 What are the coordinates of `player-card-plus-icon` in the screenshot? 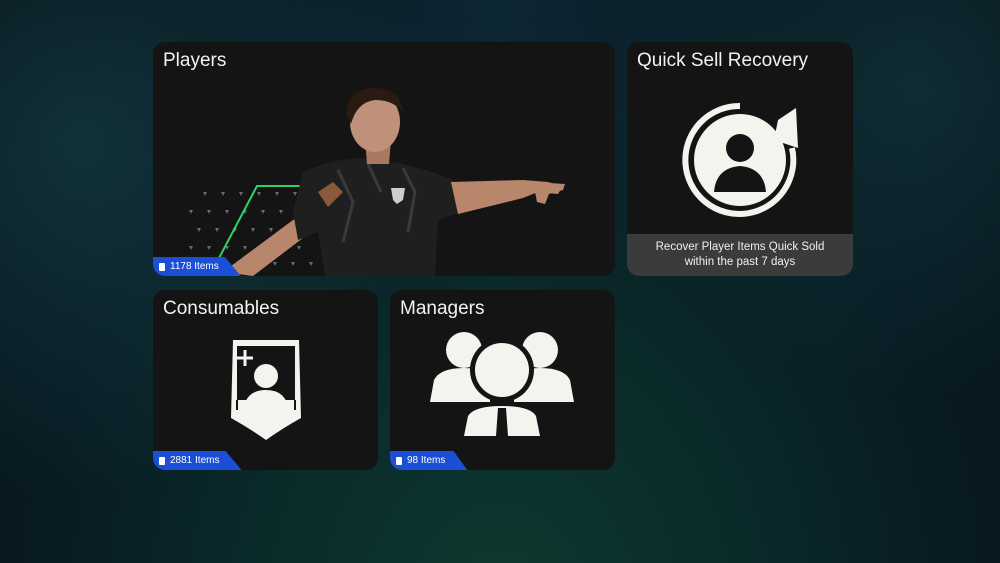 It's located at (266, 390).